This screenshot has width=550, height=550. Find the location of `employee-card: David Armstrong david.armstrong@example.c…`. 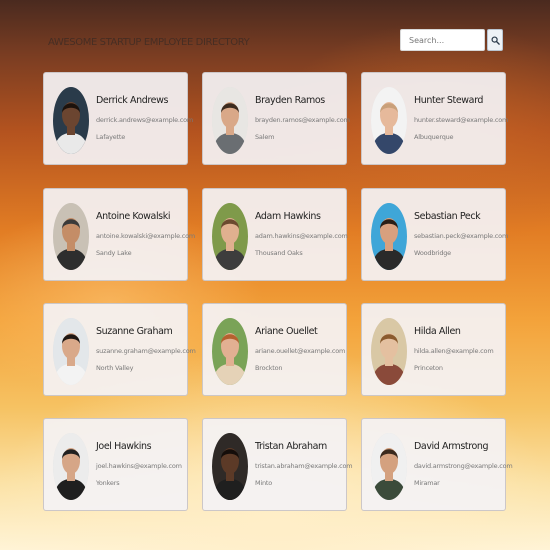

employee-card: David Armstrong david.armstrong@example.c… is located at coordinates (437, 464).